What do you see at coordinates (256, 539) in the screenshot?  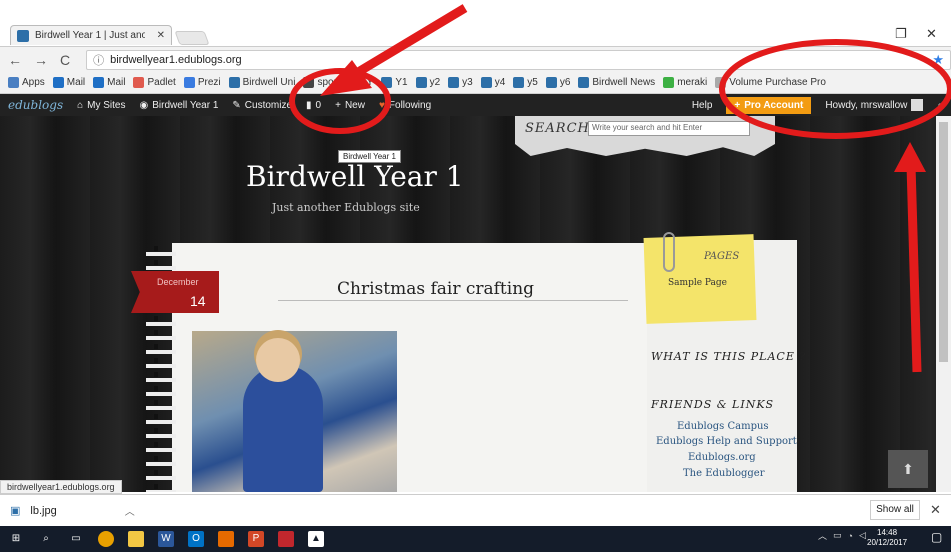 I see `powerpoint-icon: P` at bounding box center [256, 539].